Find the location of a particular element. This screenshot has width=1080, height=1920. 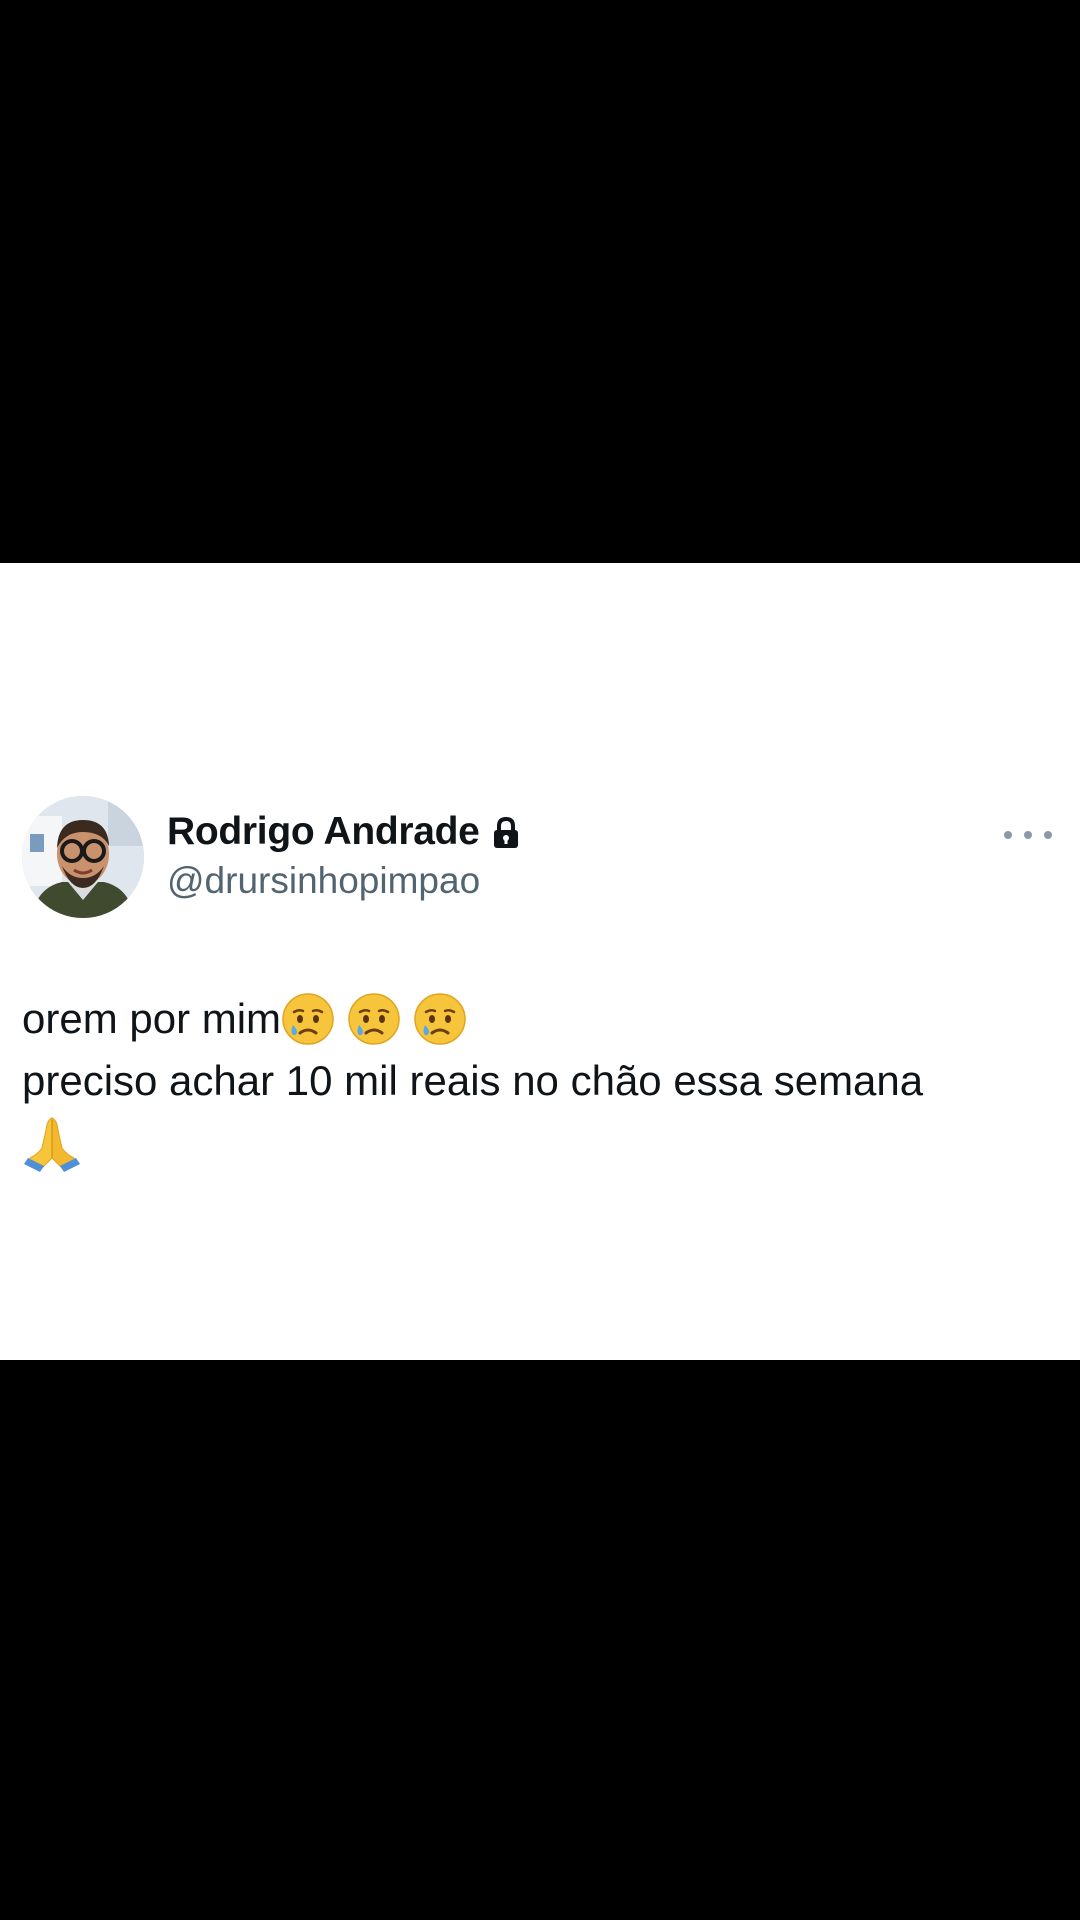

user-handle: @drursinhopimpao is located at coordinates (323, 881).